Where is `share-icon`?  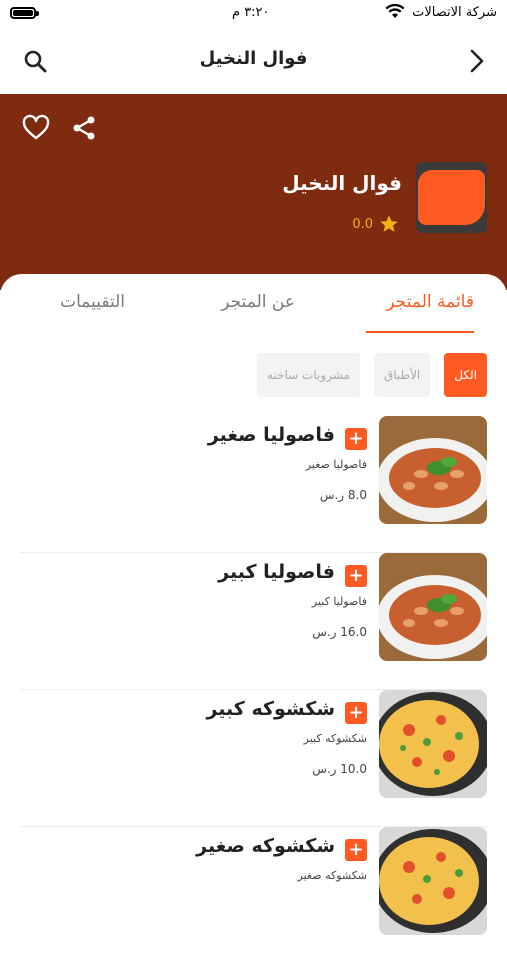
share-icon is located at coordinates (84, 128).